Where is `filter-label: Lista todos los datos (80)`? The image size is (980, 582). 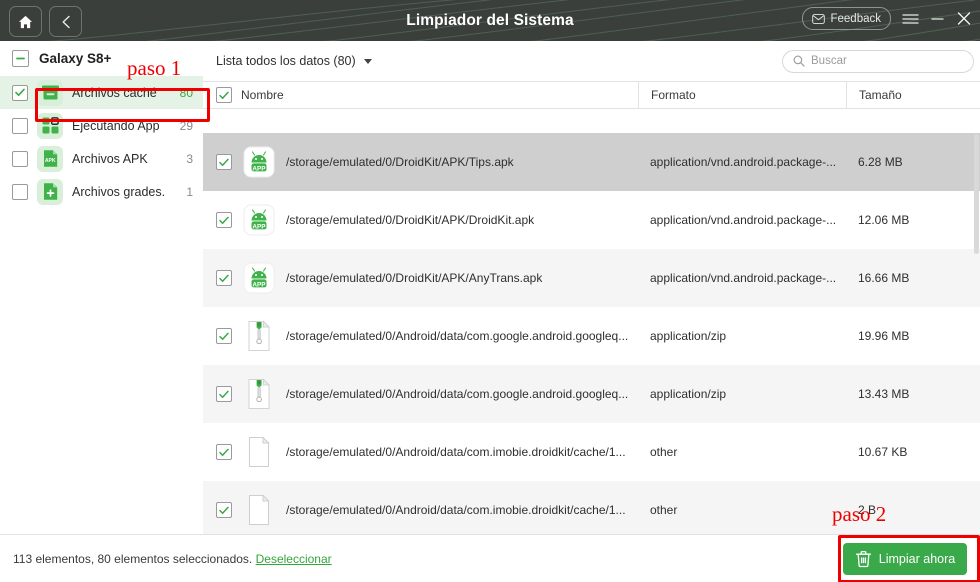
filter-label: Lista todos los datos (80) is located at coordinates (286, 61).